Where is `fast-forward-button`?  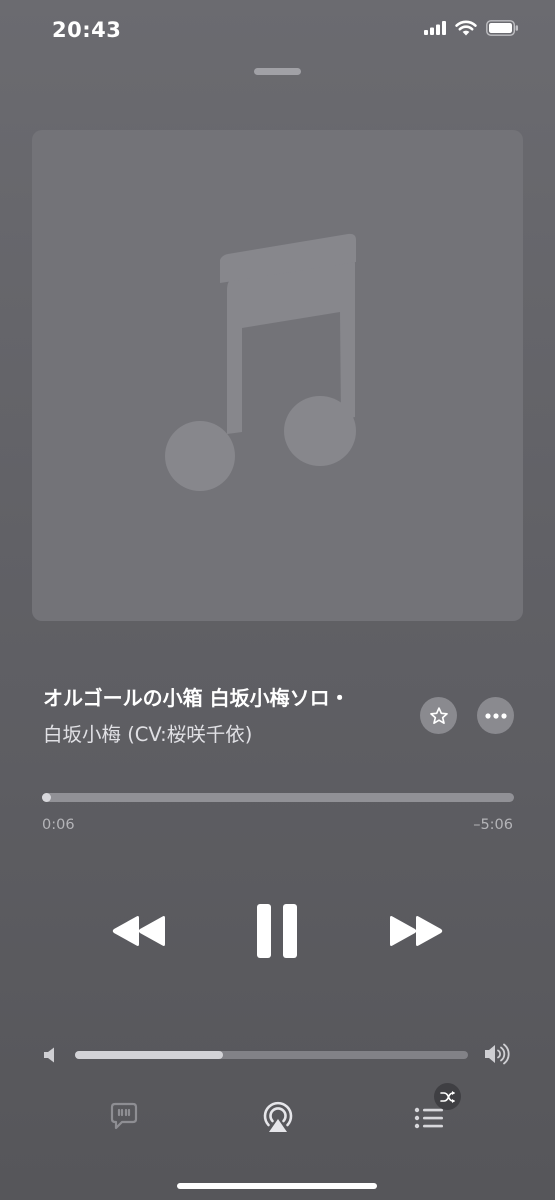
fast-forward-button is located at coordinates (416, 930).